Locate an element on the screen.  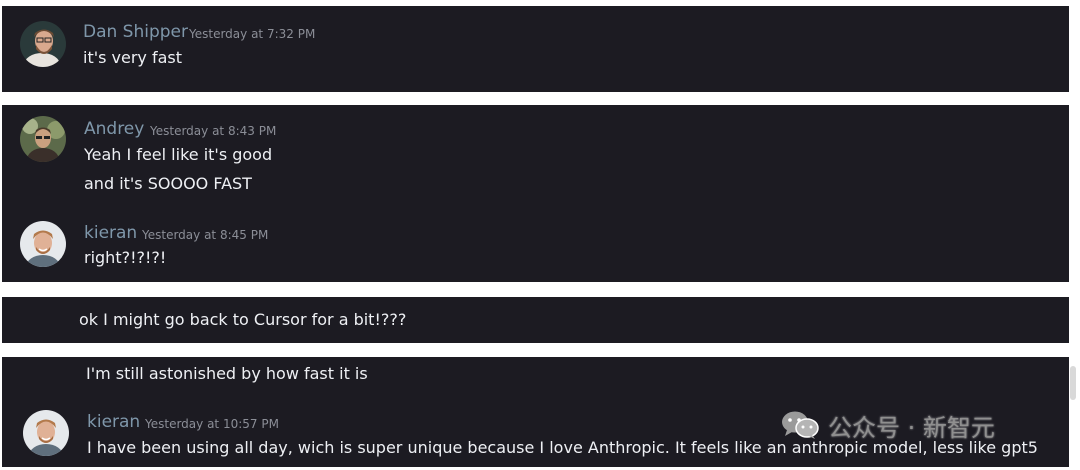
message-timestamp: Yesterday at 10:57 PM is located at coordinates (212, 424).